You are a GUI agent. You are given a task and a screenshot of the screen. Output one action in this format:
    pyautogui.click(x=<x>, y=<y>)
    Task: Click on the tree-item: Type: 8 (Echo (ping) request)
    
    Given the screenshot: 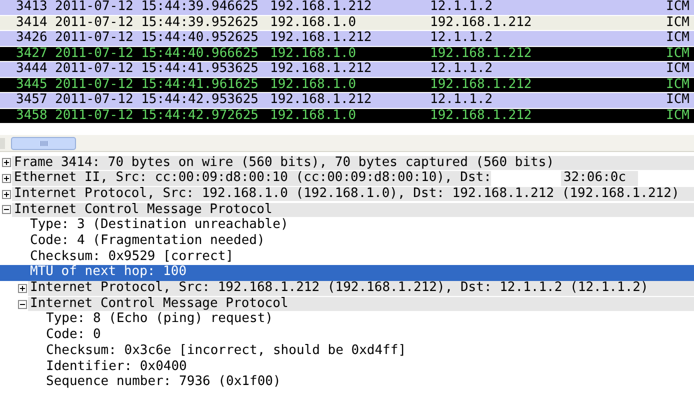 What is the action you would take?
    pyautogui.click(x=369, y=319)
    